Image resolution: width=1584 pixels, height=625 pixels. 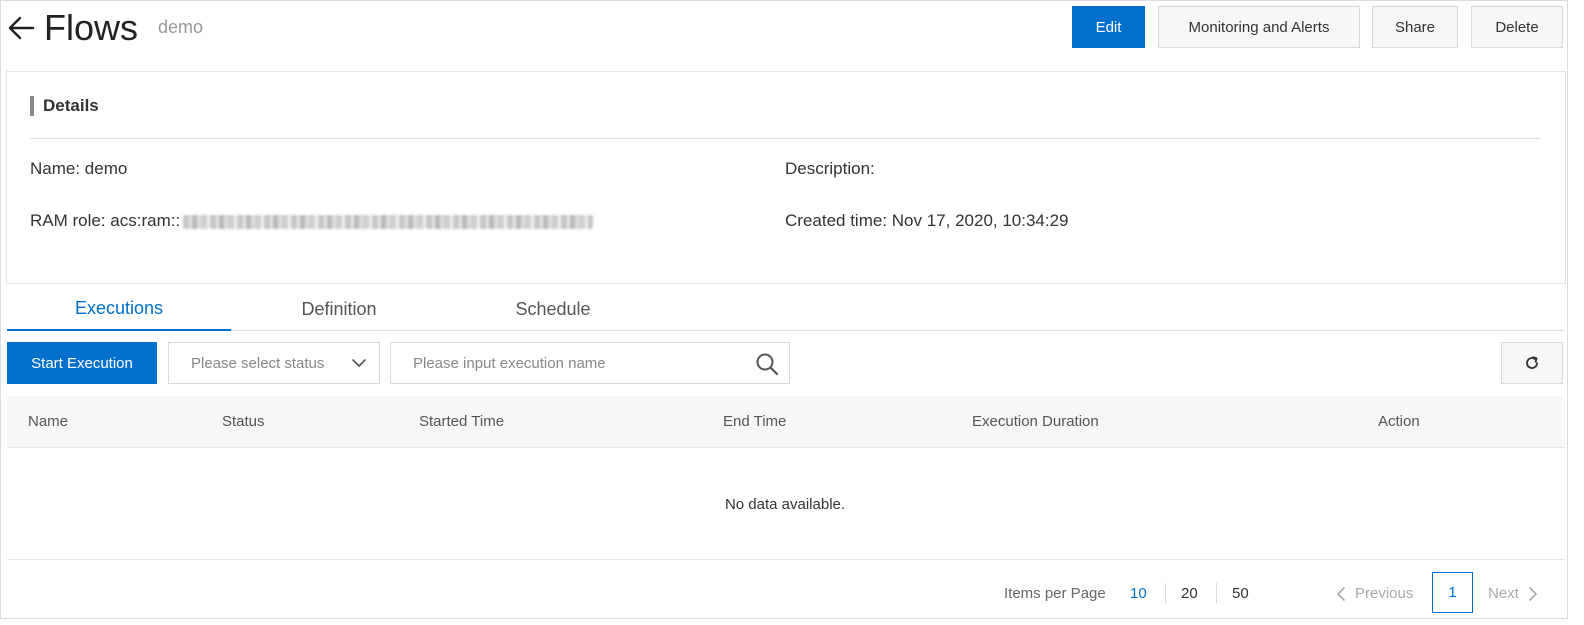 I want to click on previous-label: Previous, so click(x=1384, y=593).